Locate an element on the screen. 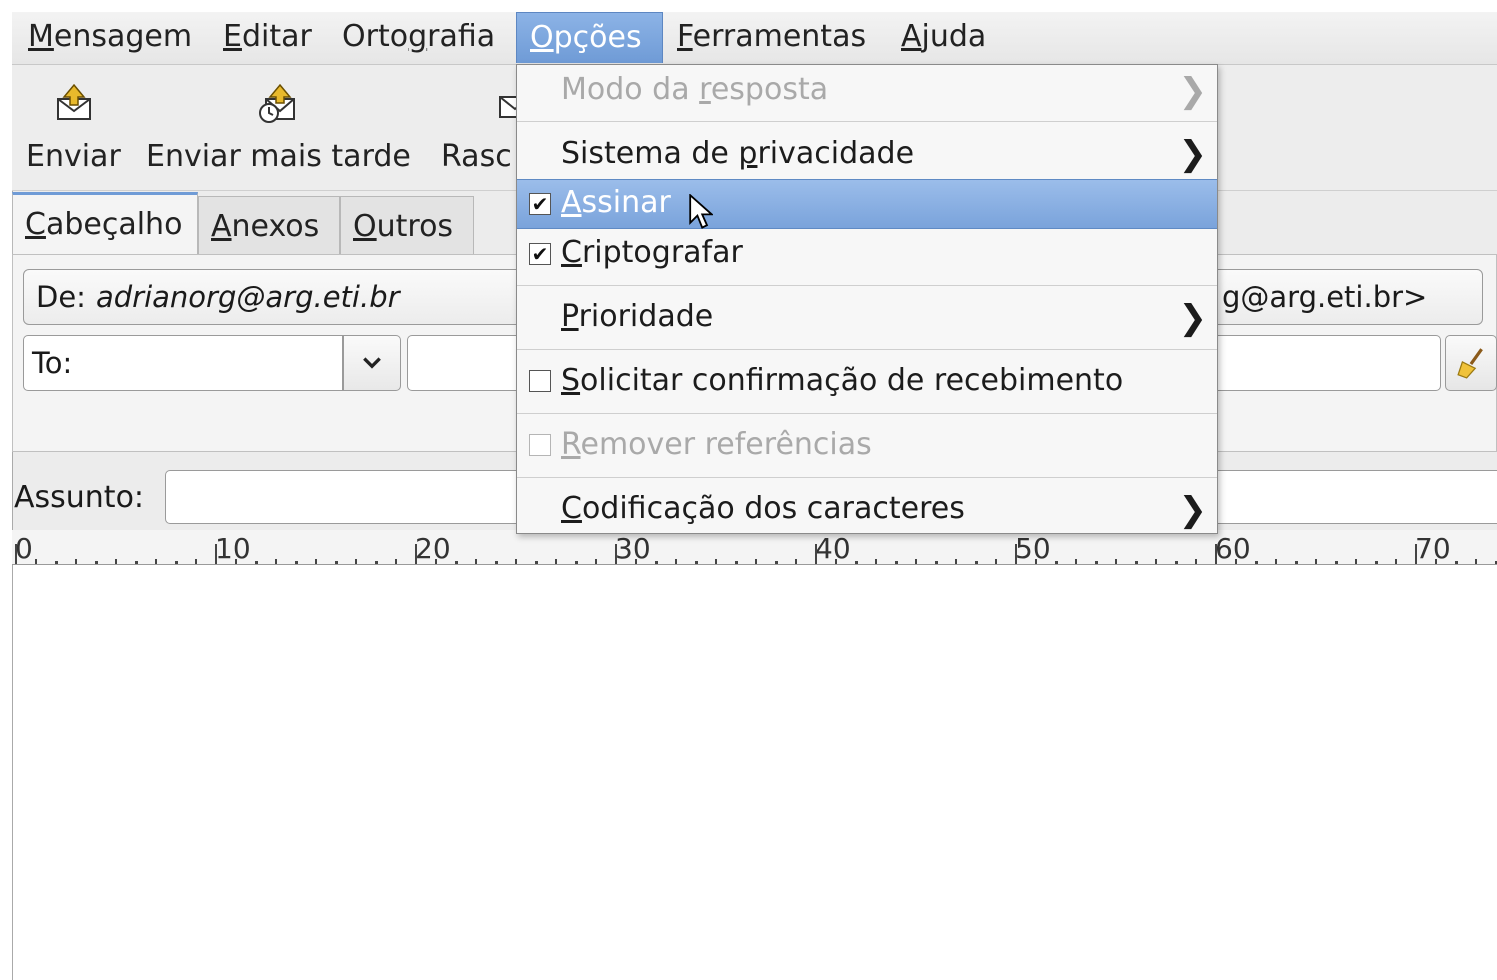 This screenshot has height=980, width=1497. send-mail-icon is located at coordinates (74, 101).